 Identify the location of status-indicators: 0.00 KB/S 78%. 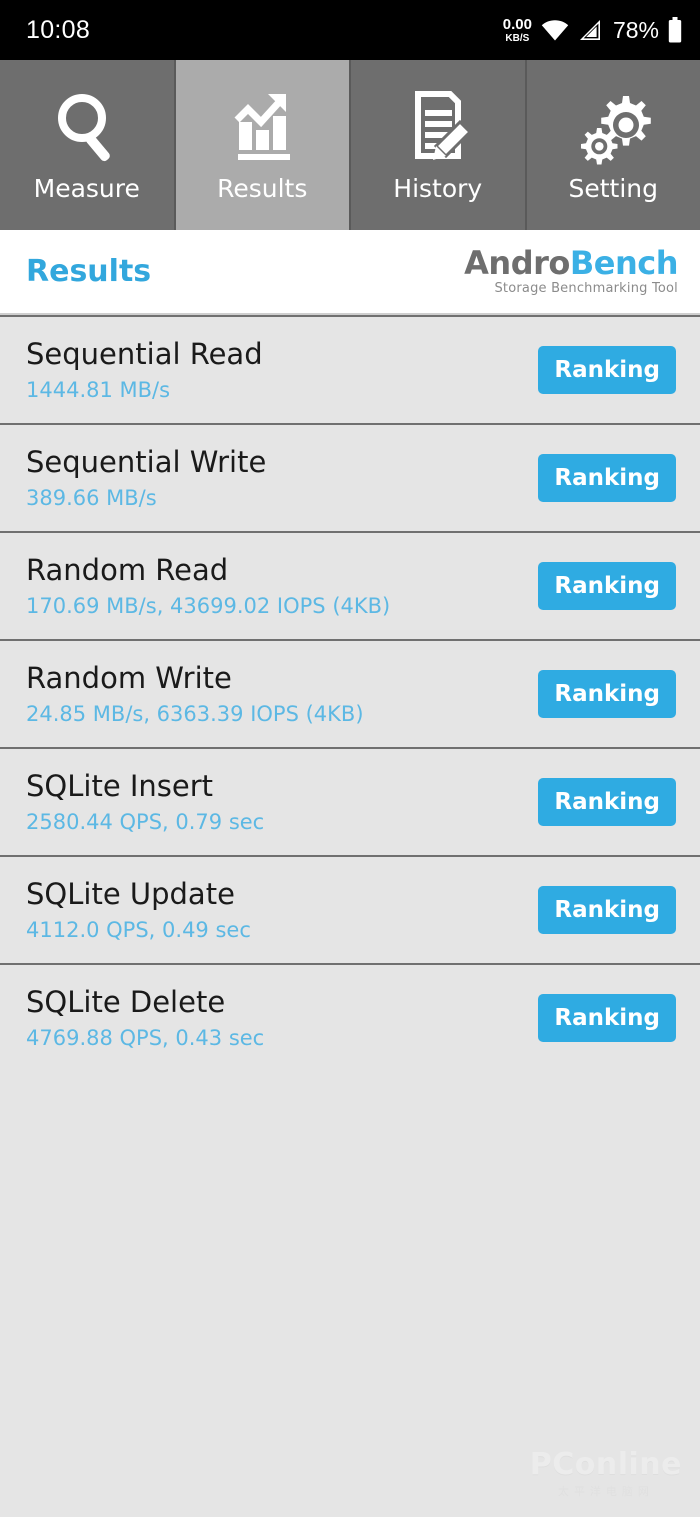
(592, 30).